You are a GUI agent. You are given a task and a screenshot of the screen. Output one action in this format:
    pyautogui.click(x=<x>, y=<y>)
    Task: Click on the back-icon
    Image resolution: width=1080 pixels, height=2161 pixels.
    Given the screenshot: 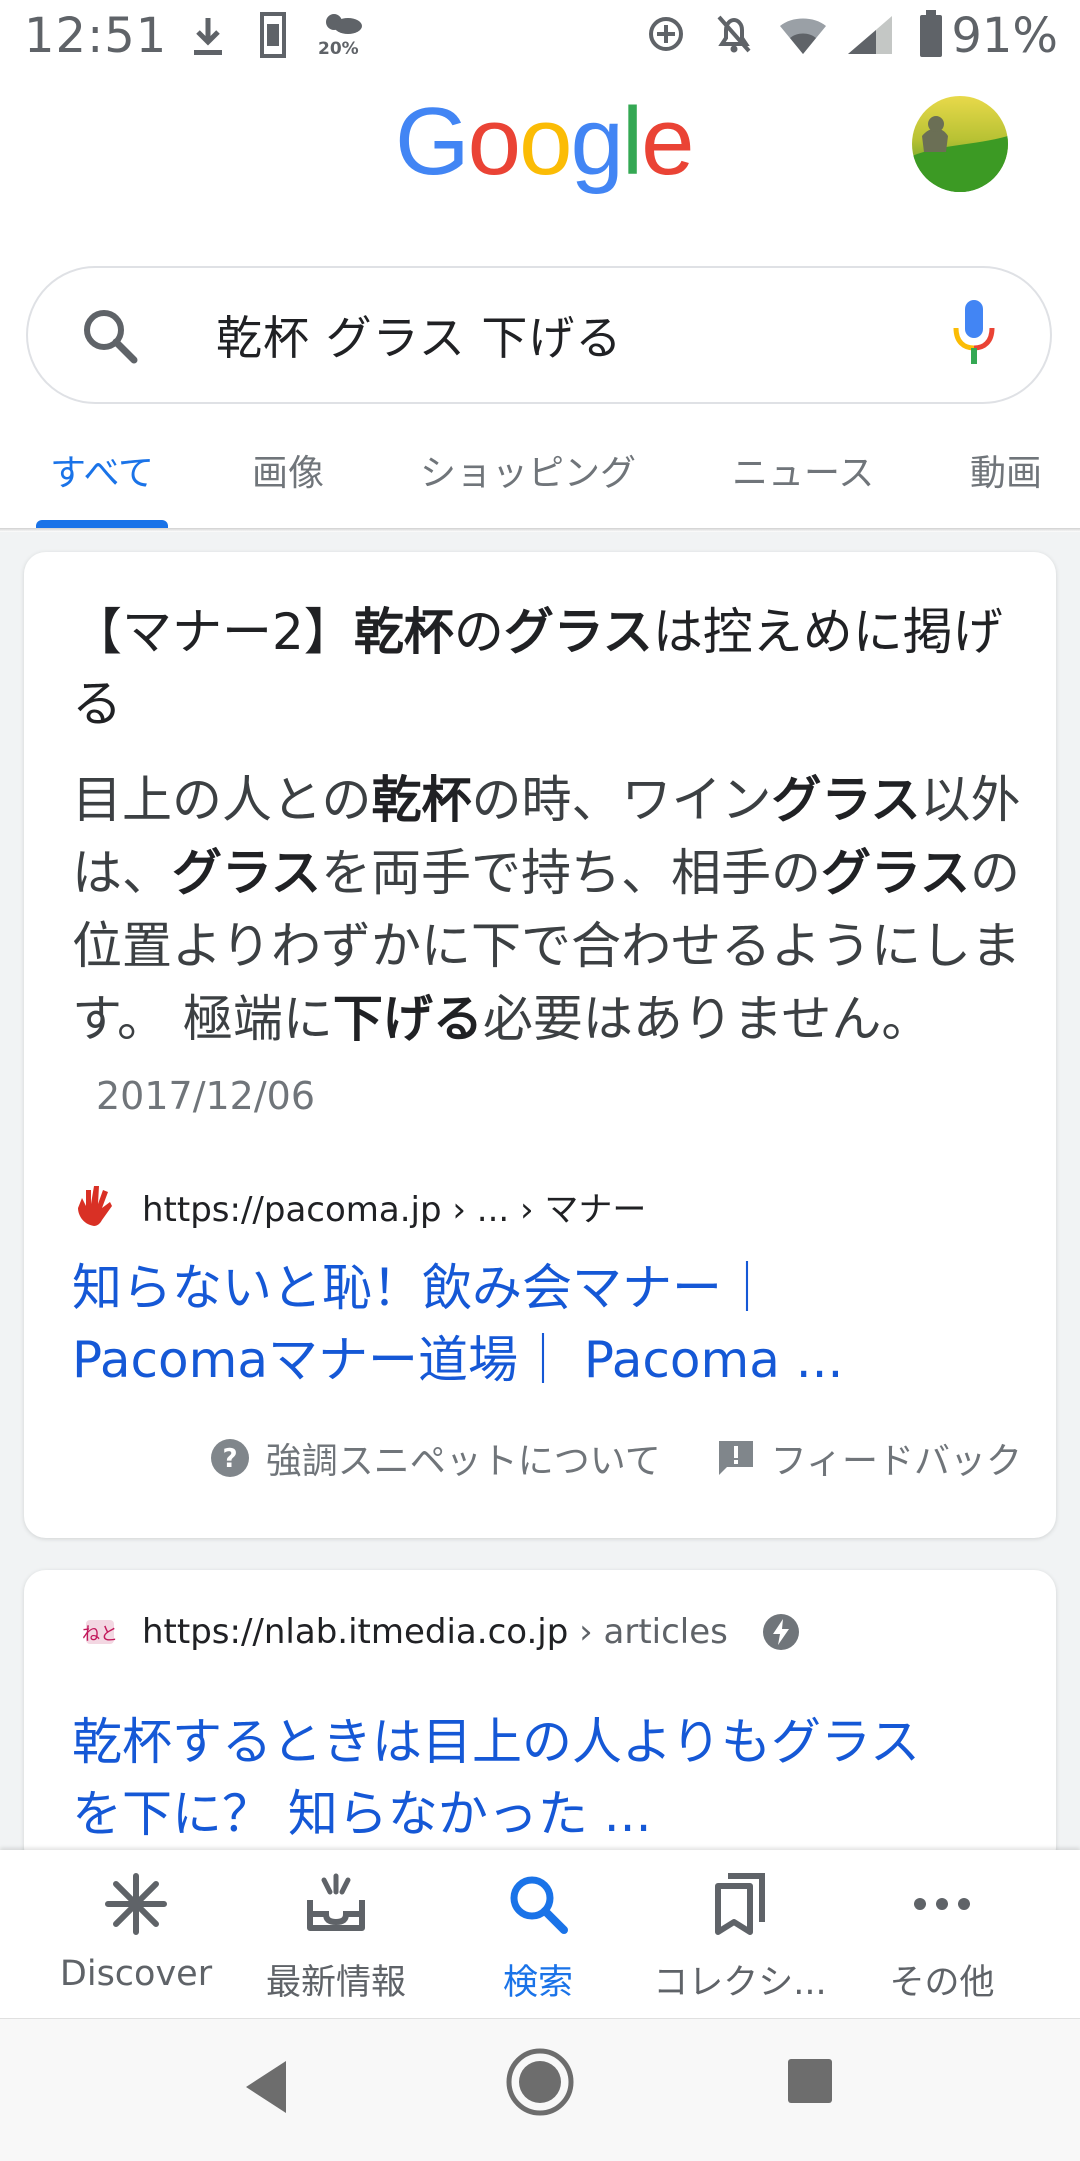 What is the action you would take?
    pyautogui.click(x=268, y=2087)
    